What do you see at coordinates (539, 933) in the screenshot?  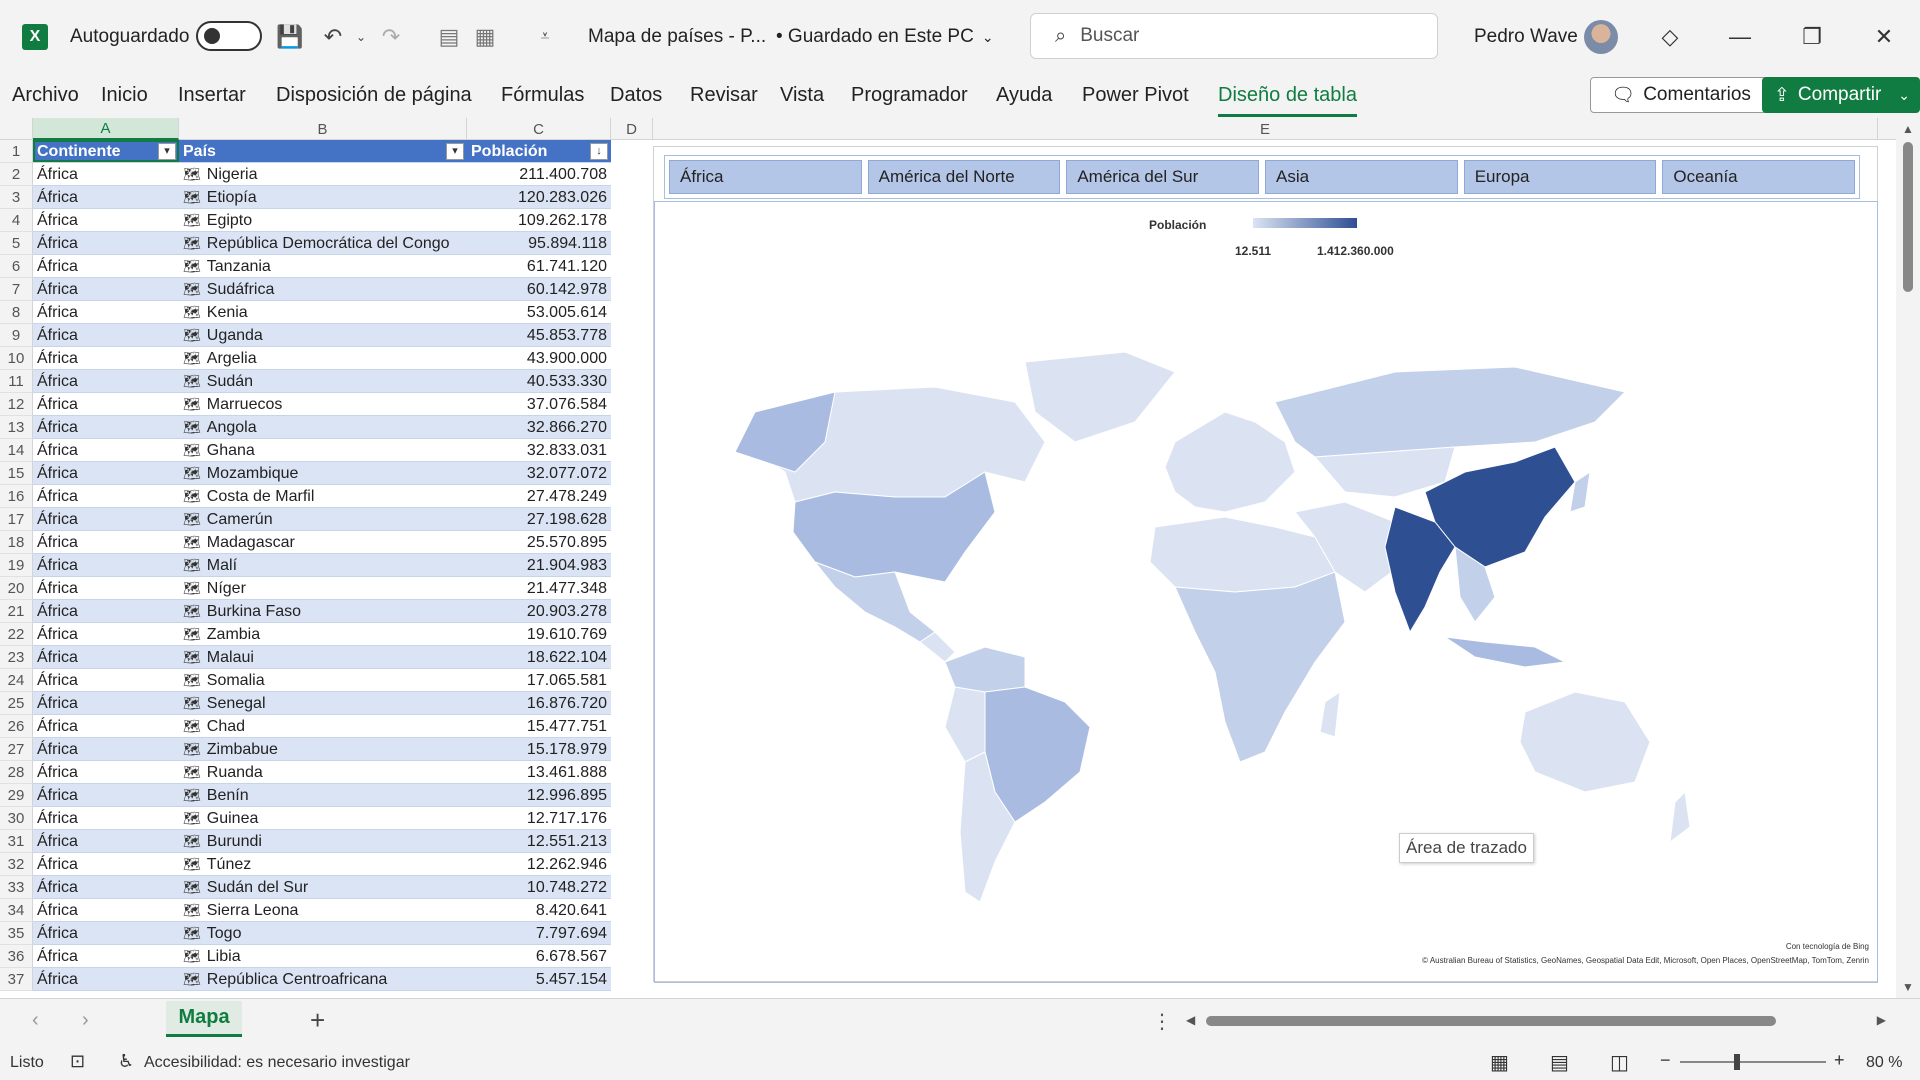 I see `cell-poblacion: 7.797.694` at bounding box center [539, 933].